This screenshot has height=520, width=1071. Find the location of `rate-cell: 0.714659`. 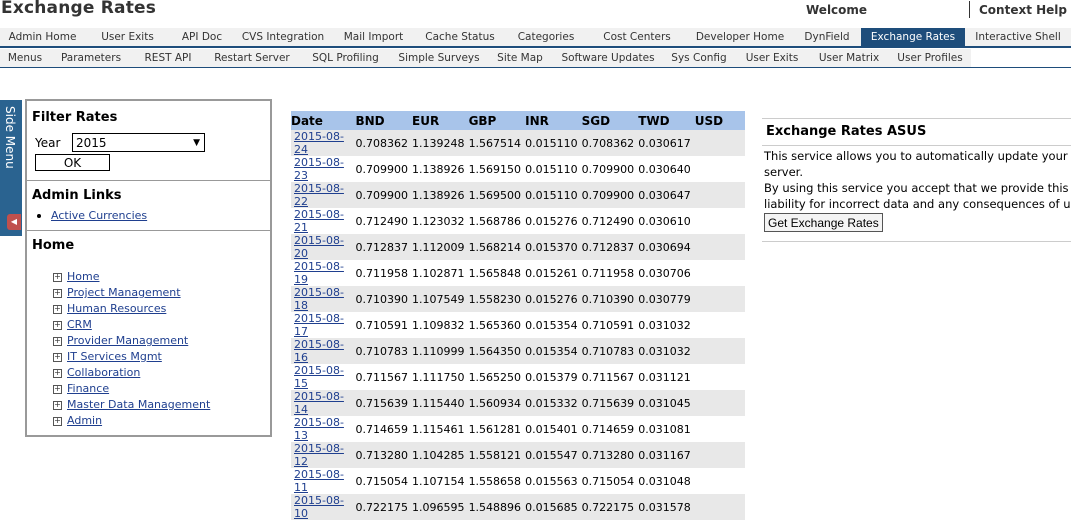

rate-cell: 0.714659 is located at coordinates (610, 429).